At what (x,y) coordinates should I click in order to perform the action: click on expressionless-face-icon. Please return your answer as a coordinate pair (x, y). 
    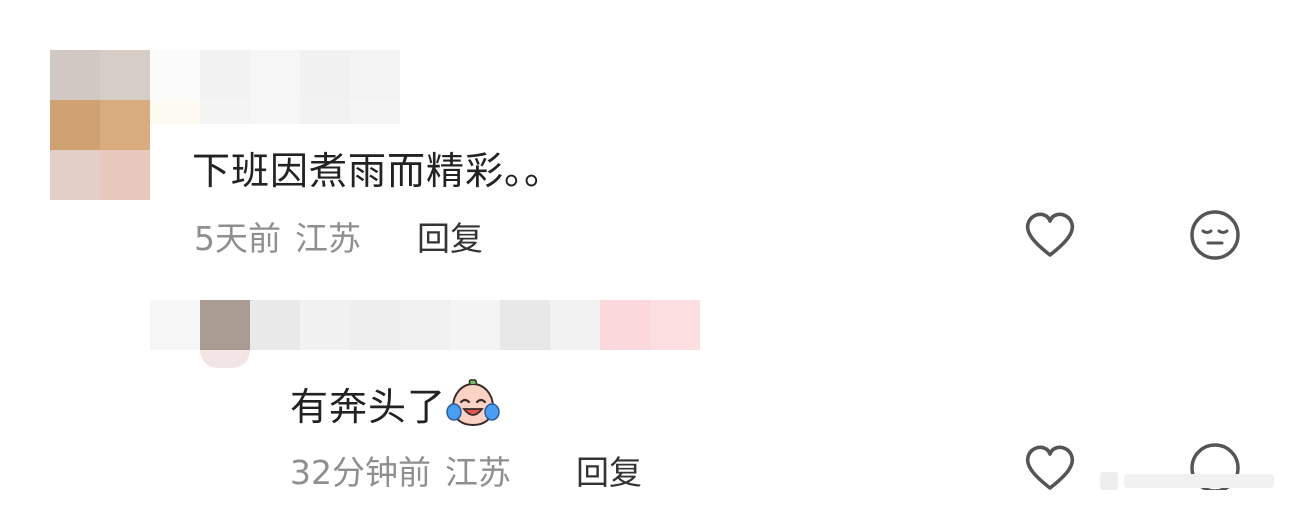
    Looking at the image, I should click on (1215, 235).